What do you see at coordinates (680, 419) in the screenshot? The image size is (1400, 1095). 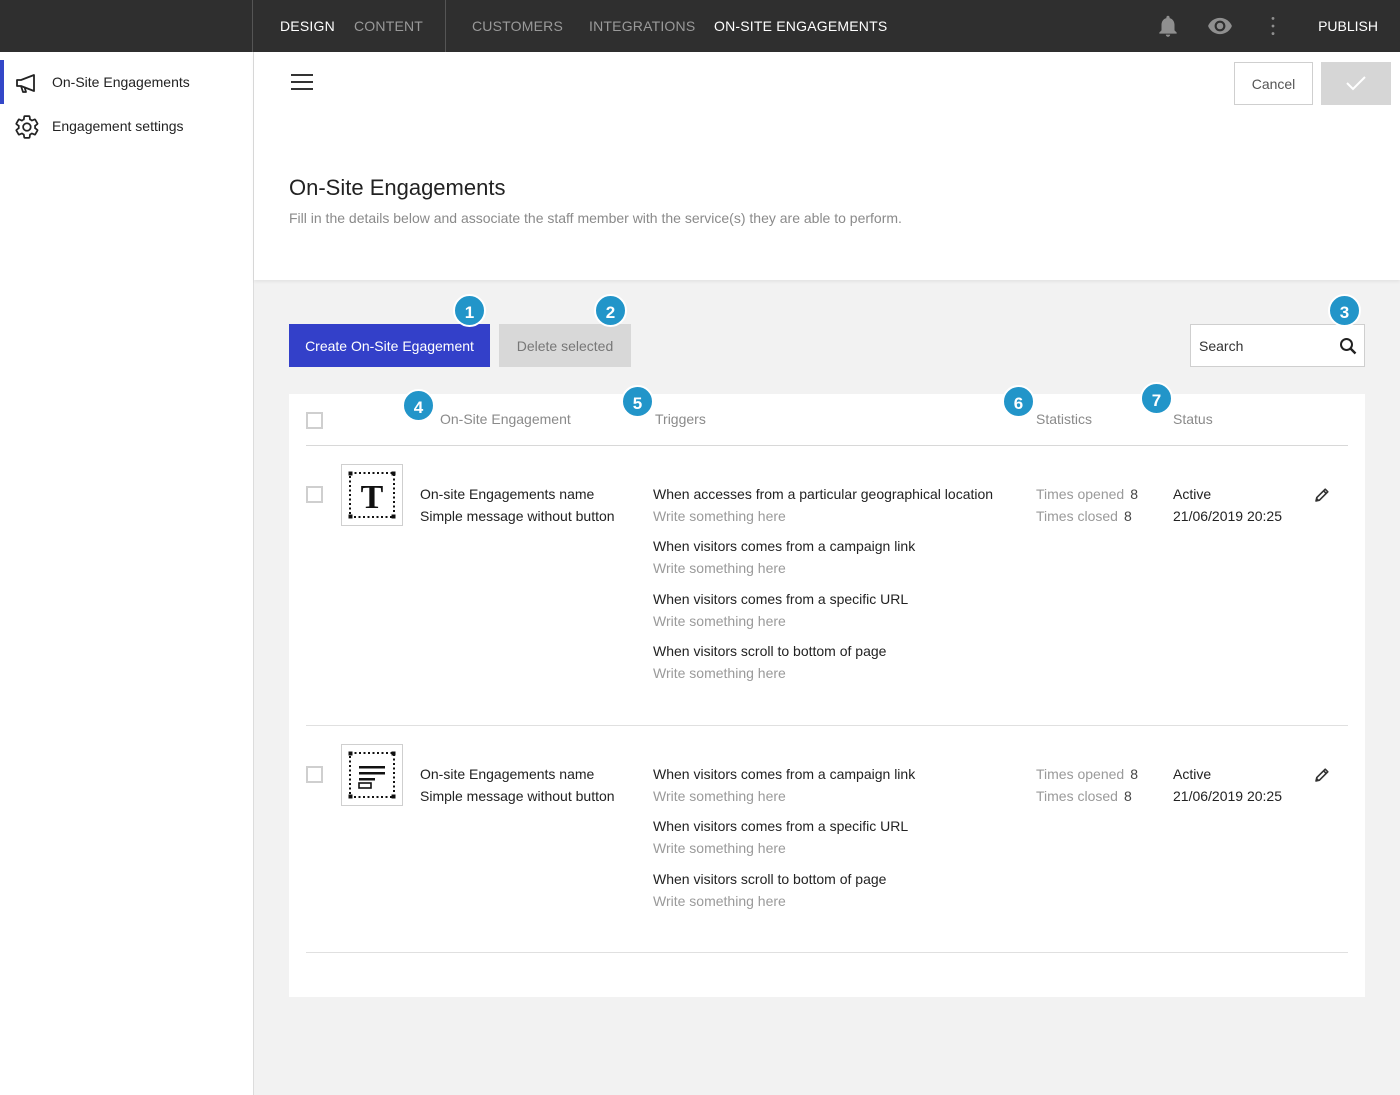 I see `column-header-triggers: Triggers` at bounding box center [680, 419].